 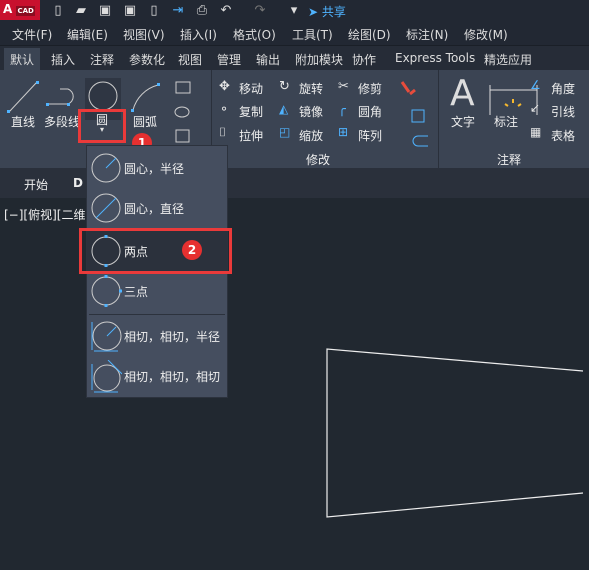 What do you see at coordinates (157, 291) in the screenshot?
I see `menu-item-three-point: 三点` at bounding box center [157, 291].